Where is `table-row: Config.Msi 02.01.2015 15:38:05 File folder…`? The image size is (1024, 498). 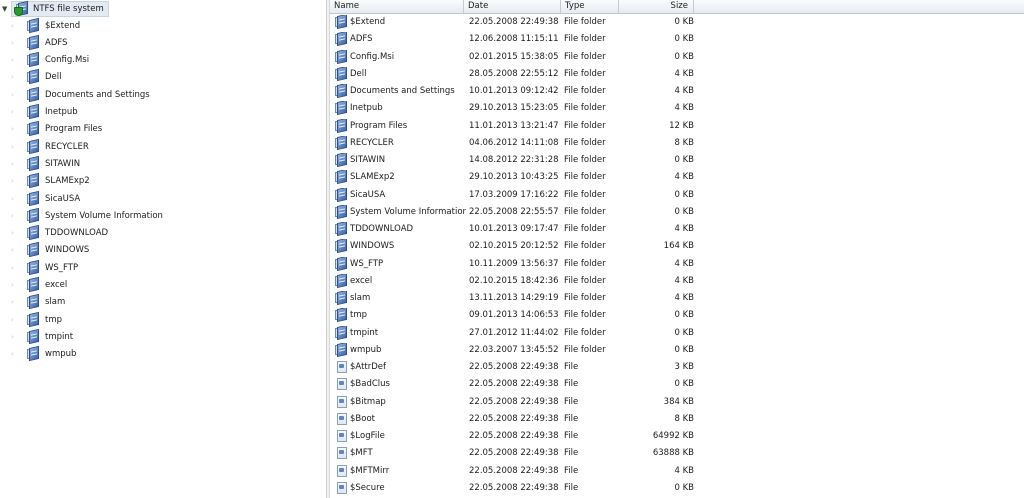
table-row: Config.Msi 02.01.2015 15:38:05 File folder… is located at coordinates (677, 57).